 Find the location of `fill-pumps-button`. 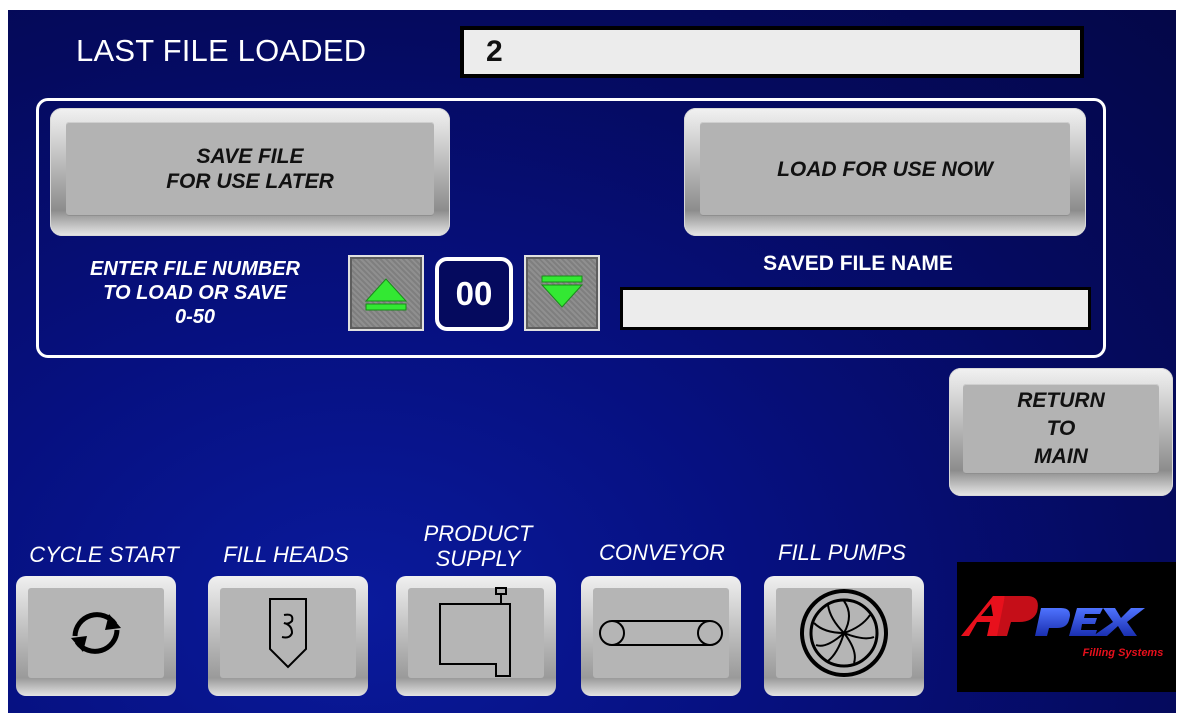

fill-pumps-button is located at coordinates (844, 636).